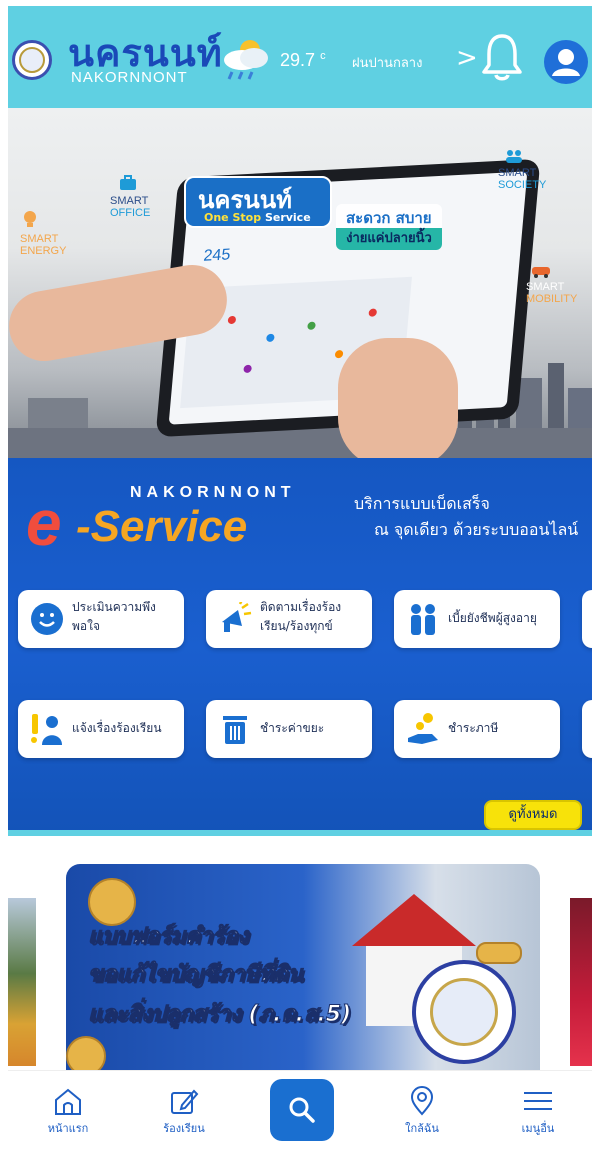 Image resolution: width=592 pixels, height=1153 pixels. Describe the element at coordinates (499, 953) in the screenshot. I see `coin-stack-image` at that location.